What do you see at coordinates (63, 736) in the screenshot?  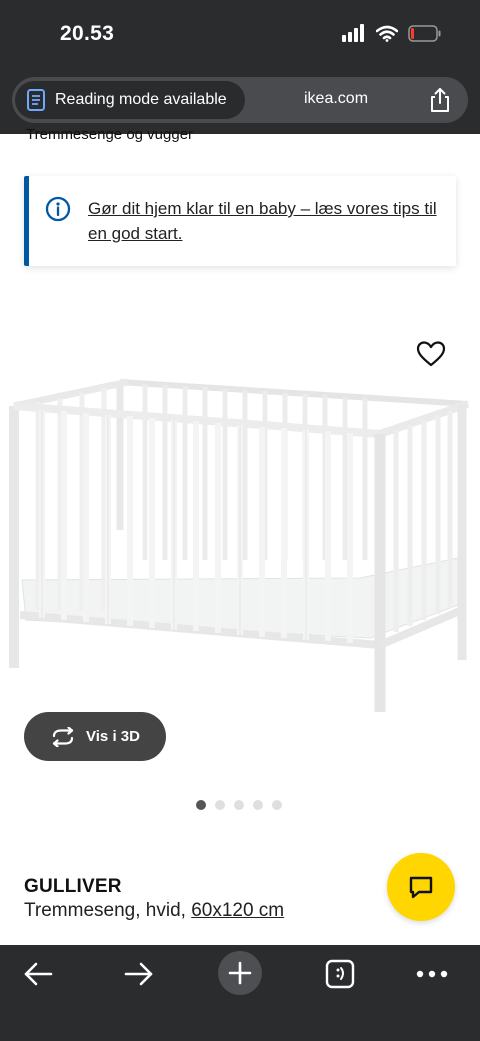 I see `rotate-3d-icon` at bounding box center [63, 736].